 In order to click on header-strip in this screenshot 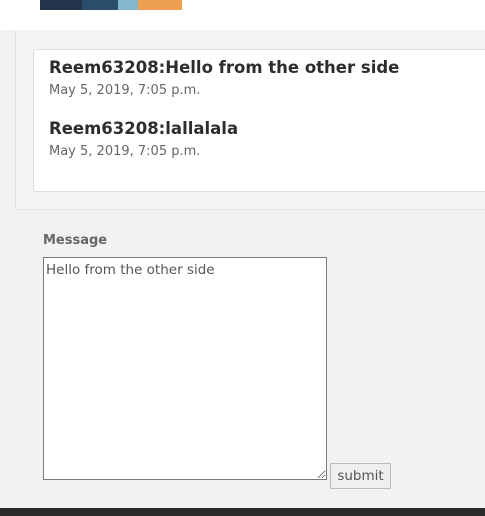, I will do `click(242, 15)`.